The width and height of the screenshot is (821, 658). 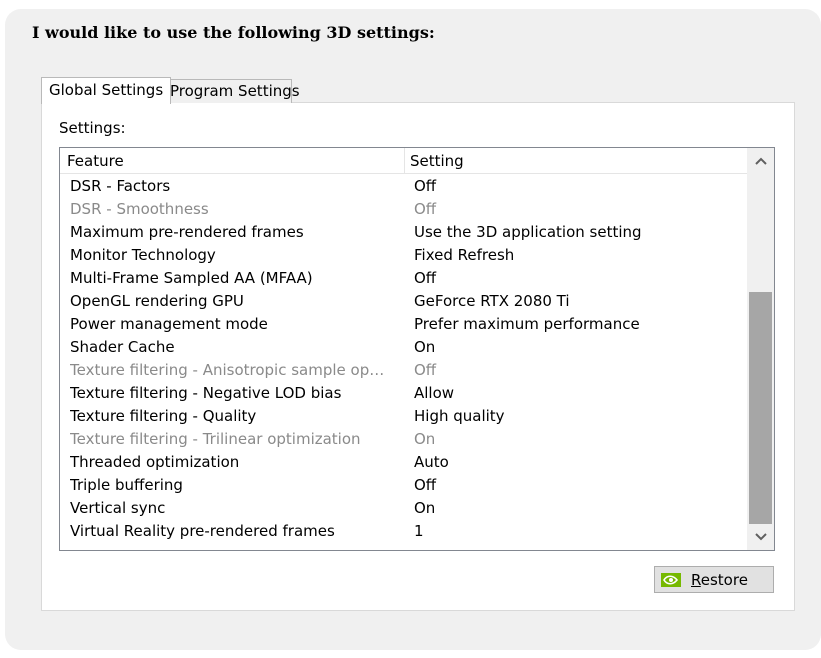 I want to click on setting-cell: Prefer maximum performance, so click(x=527, y=324).